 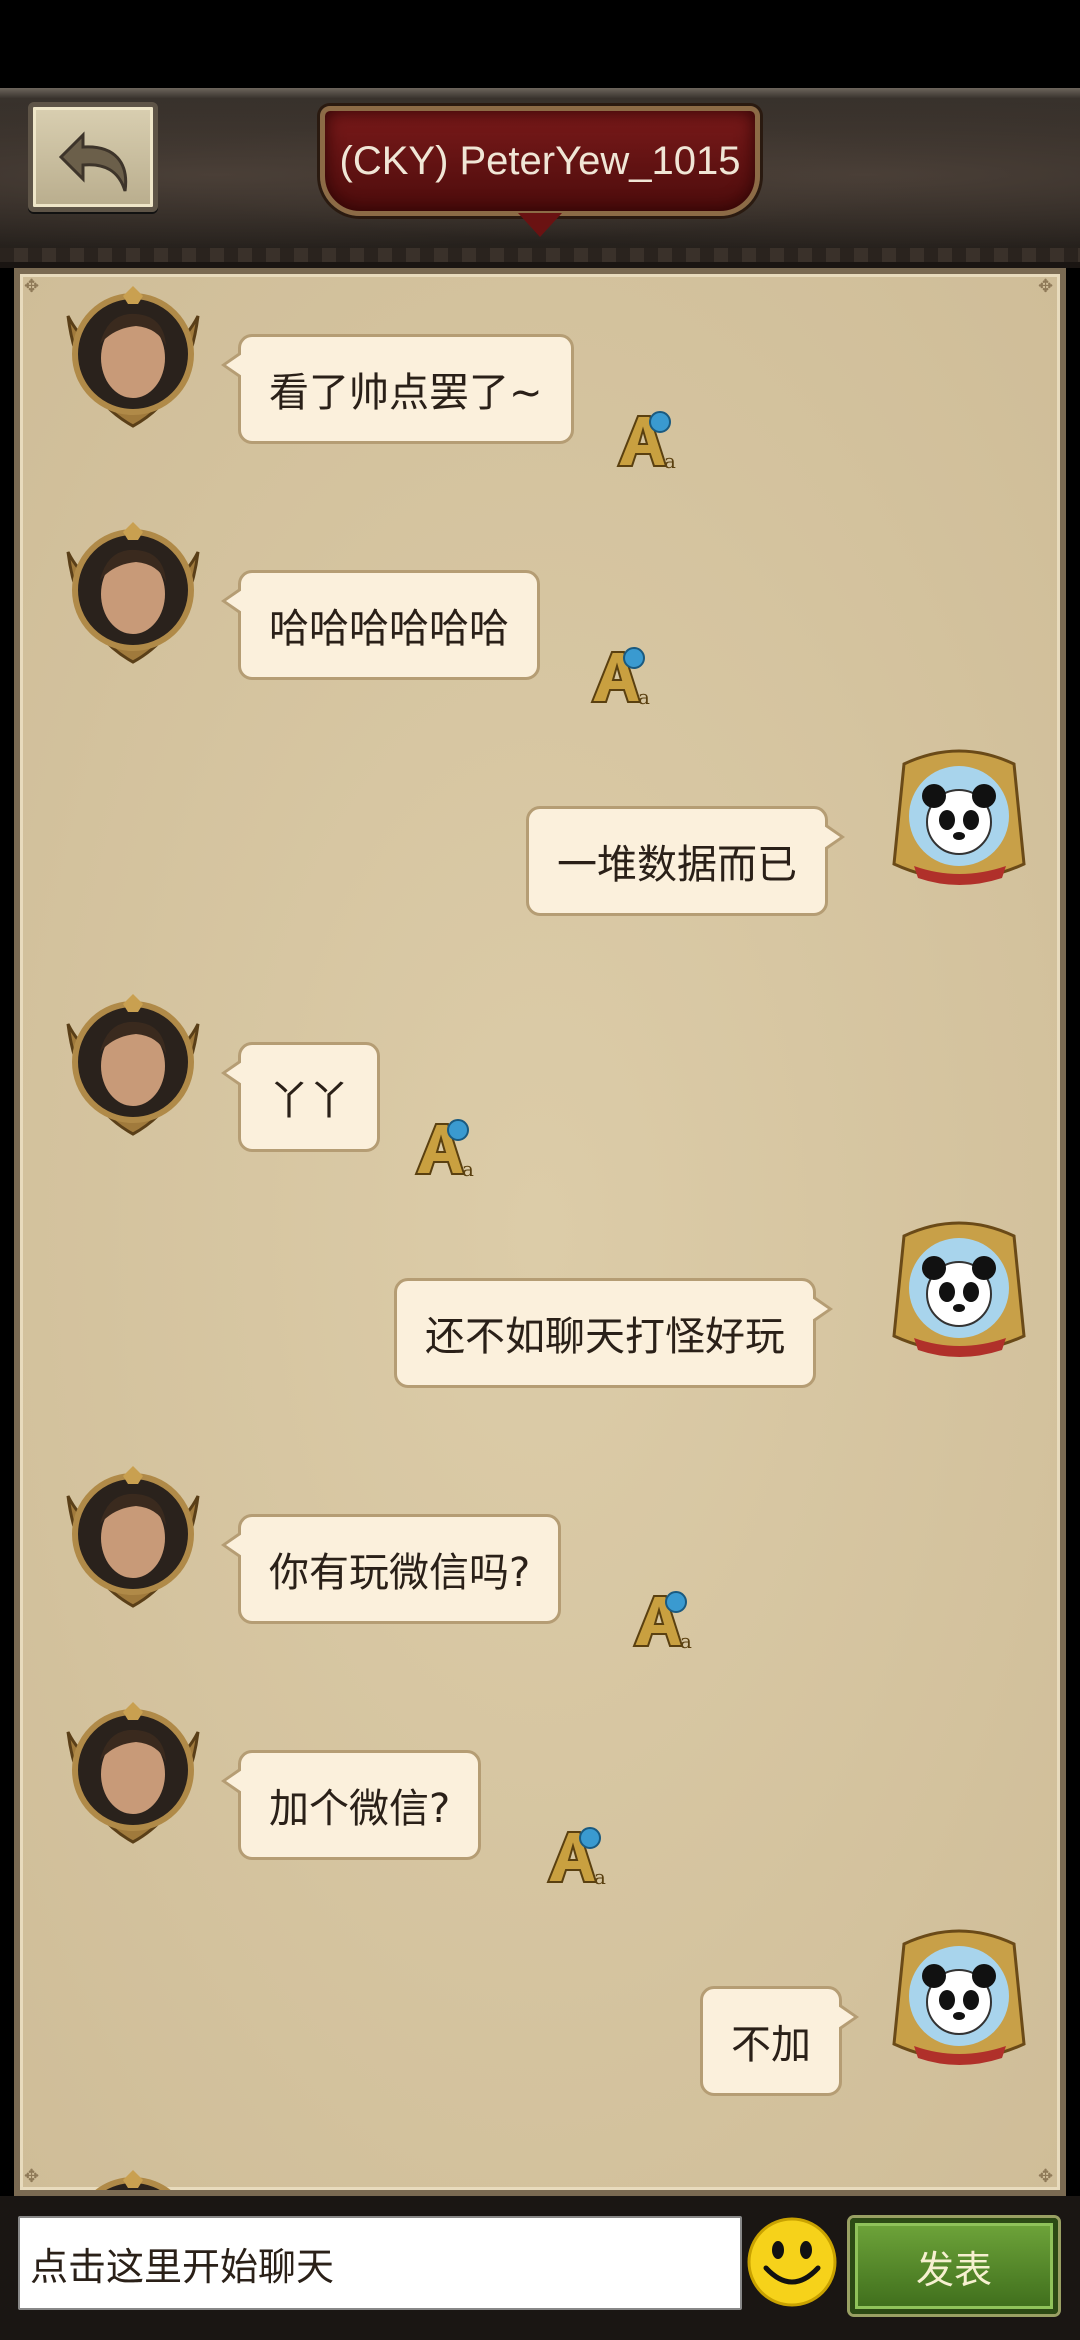 I want to click on message-bubble: 加个微信?, so click(x=351, y=1805).